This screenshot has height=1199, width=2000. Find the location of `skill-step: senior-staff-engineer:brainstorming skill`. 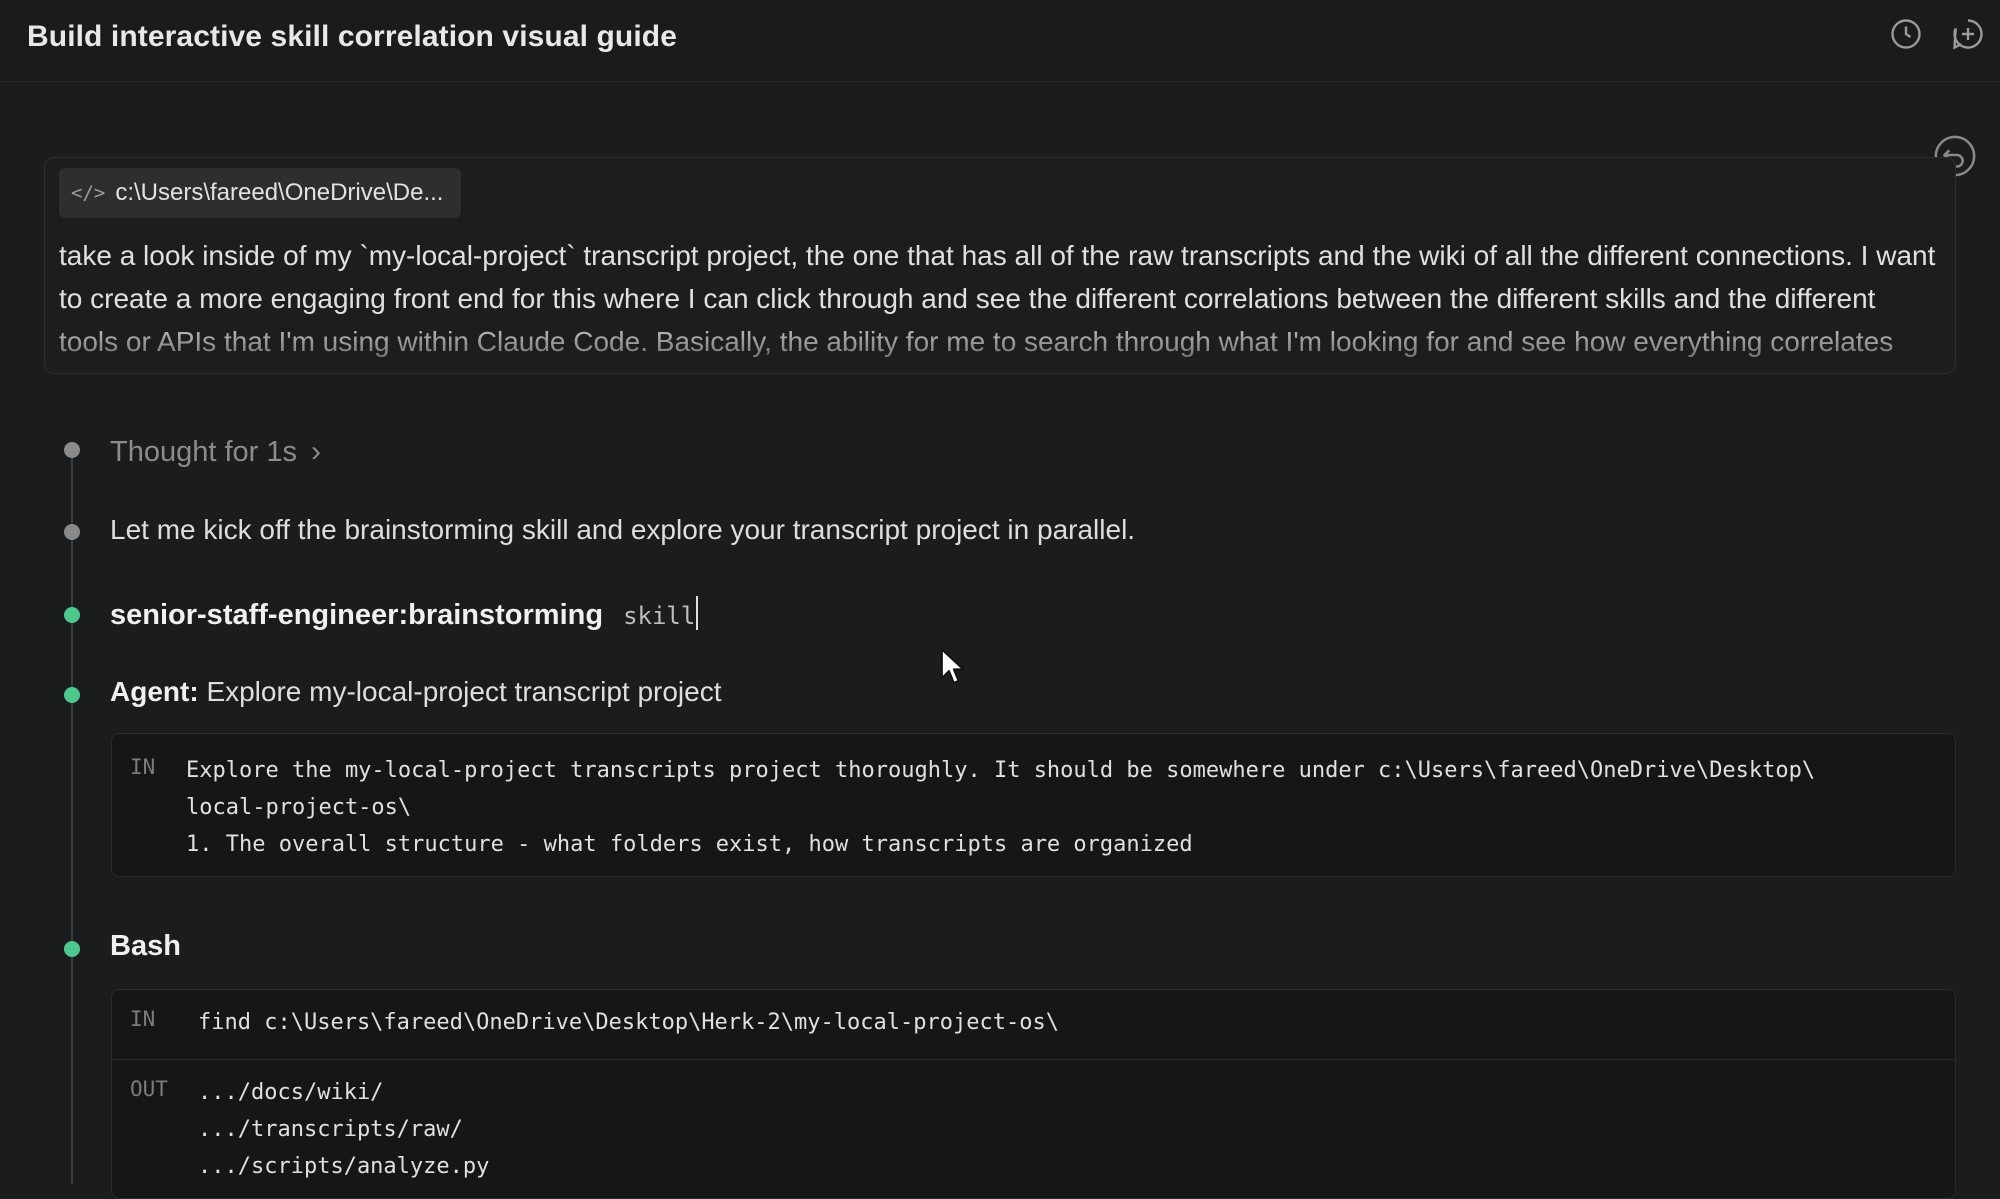

skill-step: senior-staff-engineer:brainstorming skill is located at coordinates (404, 614).